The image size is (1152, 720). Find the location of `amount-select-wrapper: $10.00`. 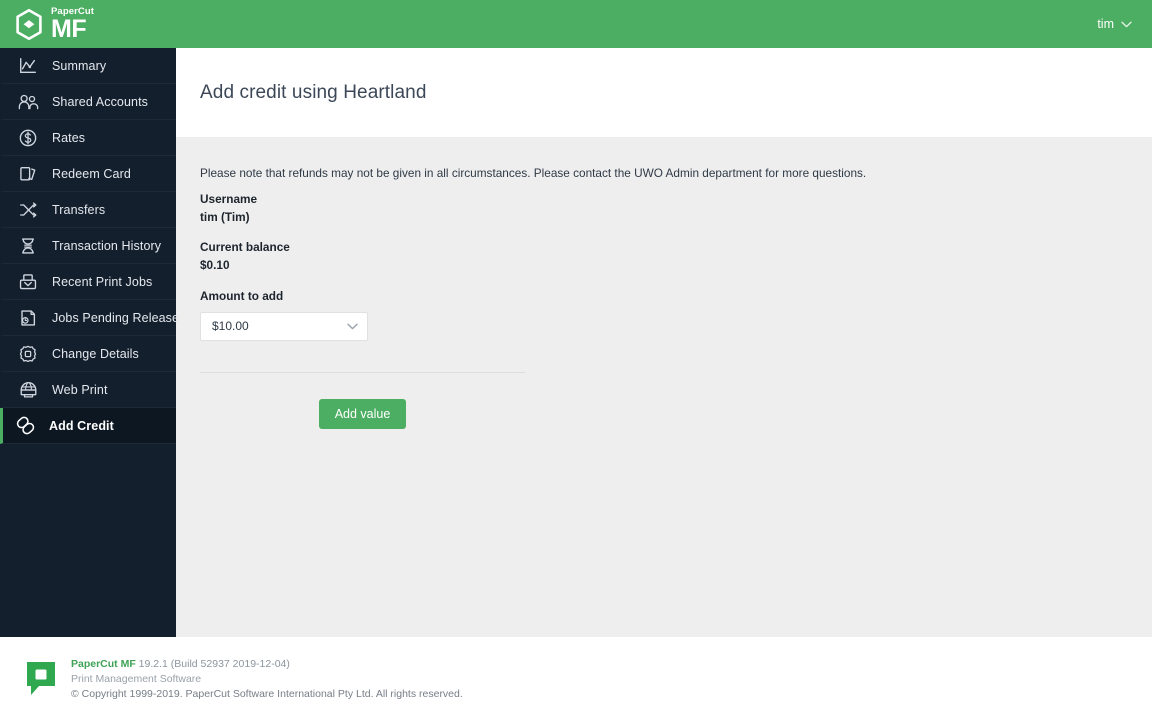

amount-select-wrapper: $10.00 is located at coordinates (284, 326).